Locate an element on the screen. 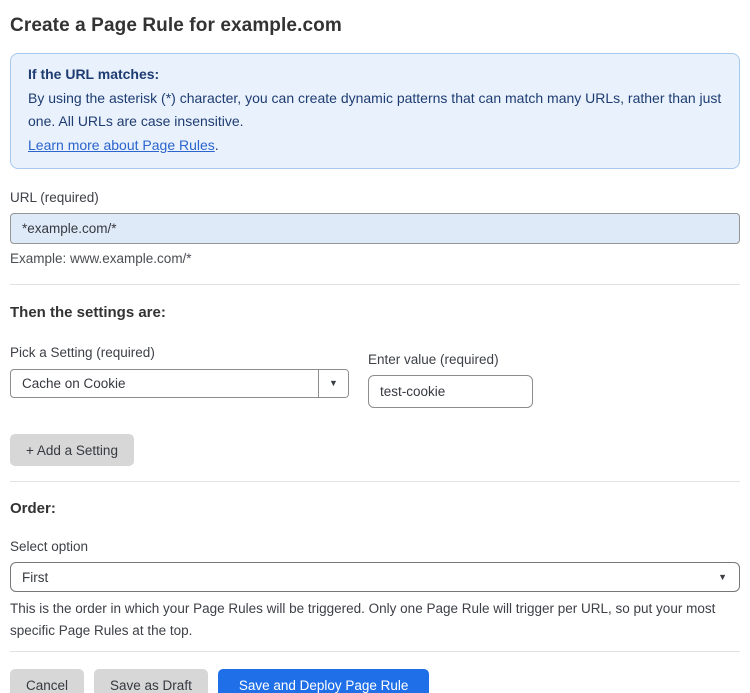 The image size is (750, 693). order-select-label: Select option is located at coordinates (49, 546).